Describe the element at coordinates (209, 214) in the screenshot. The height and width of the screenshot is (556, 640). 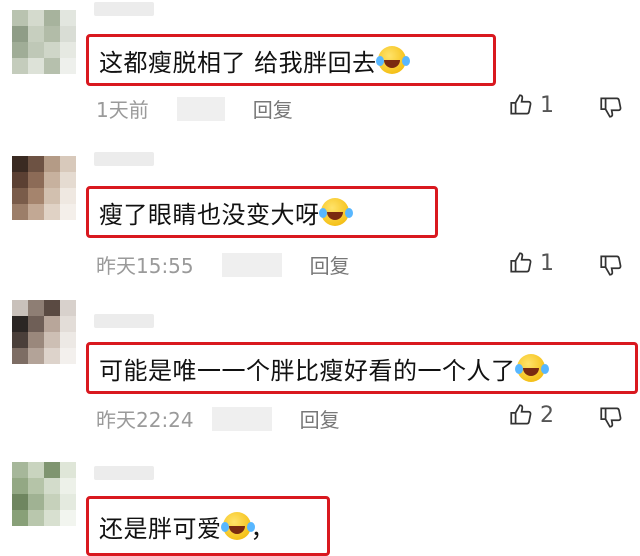
I see `comment-text: 瘦了眼睛也没变大呀` at that location.